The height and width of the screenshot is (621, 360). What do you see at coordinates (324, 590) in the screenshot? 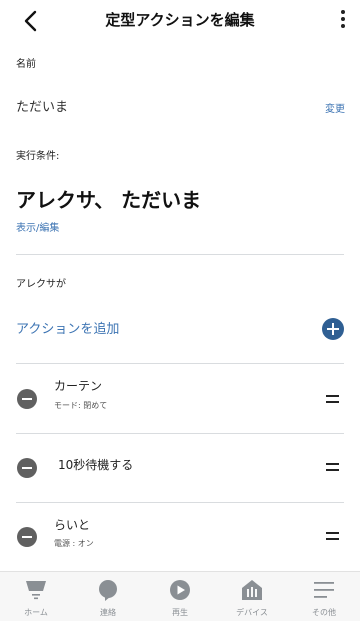
I see `menu-icon` at bounding box center [324, 590].